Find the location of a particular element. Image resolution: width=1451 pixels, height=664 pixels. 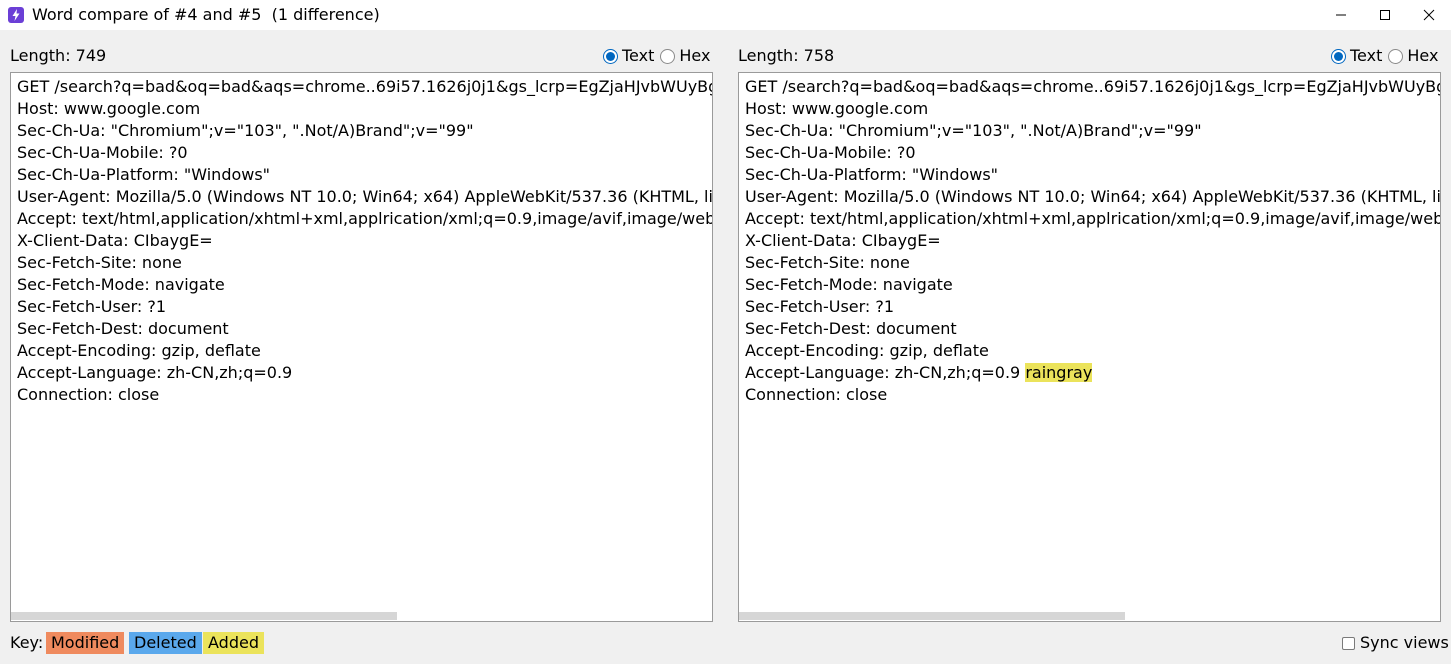

key-label: Key: is located at coordinates (27, 642).